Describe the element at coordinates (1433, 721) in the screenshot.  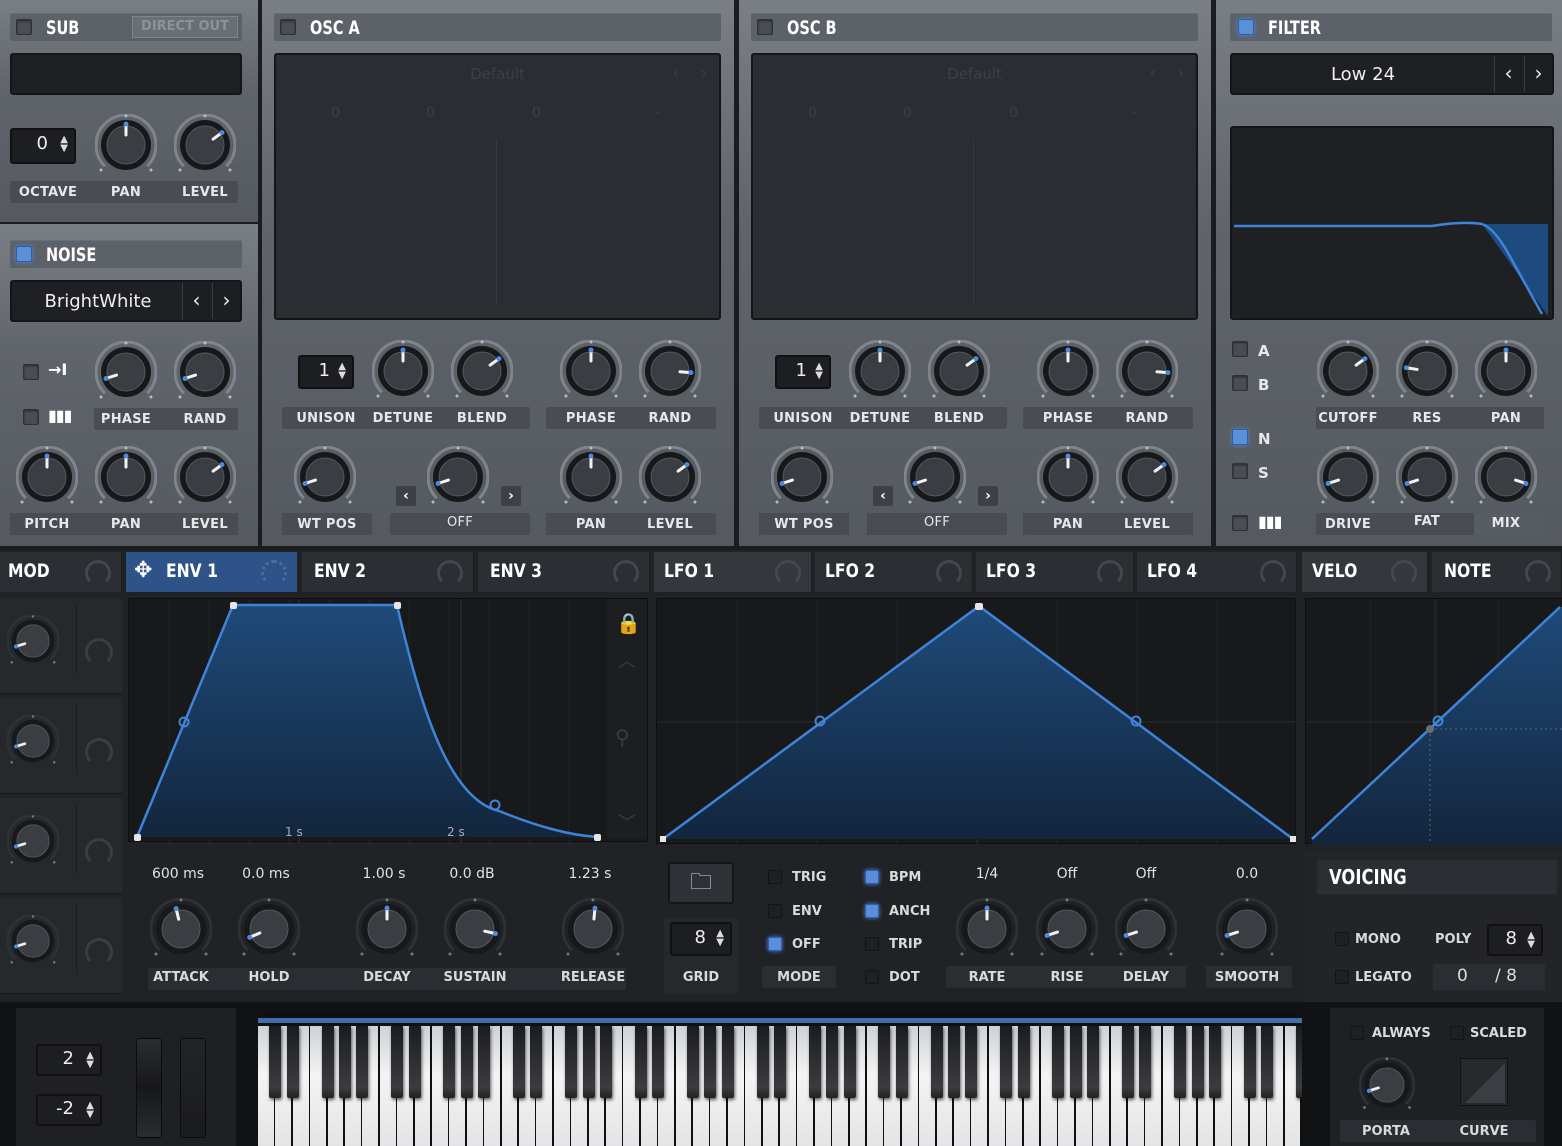
I see `velocity-graph` at that location.